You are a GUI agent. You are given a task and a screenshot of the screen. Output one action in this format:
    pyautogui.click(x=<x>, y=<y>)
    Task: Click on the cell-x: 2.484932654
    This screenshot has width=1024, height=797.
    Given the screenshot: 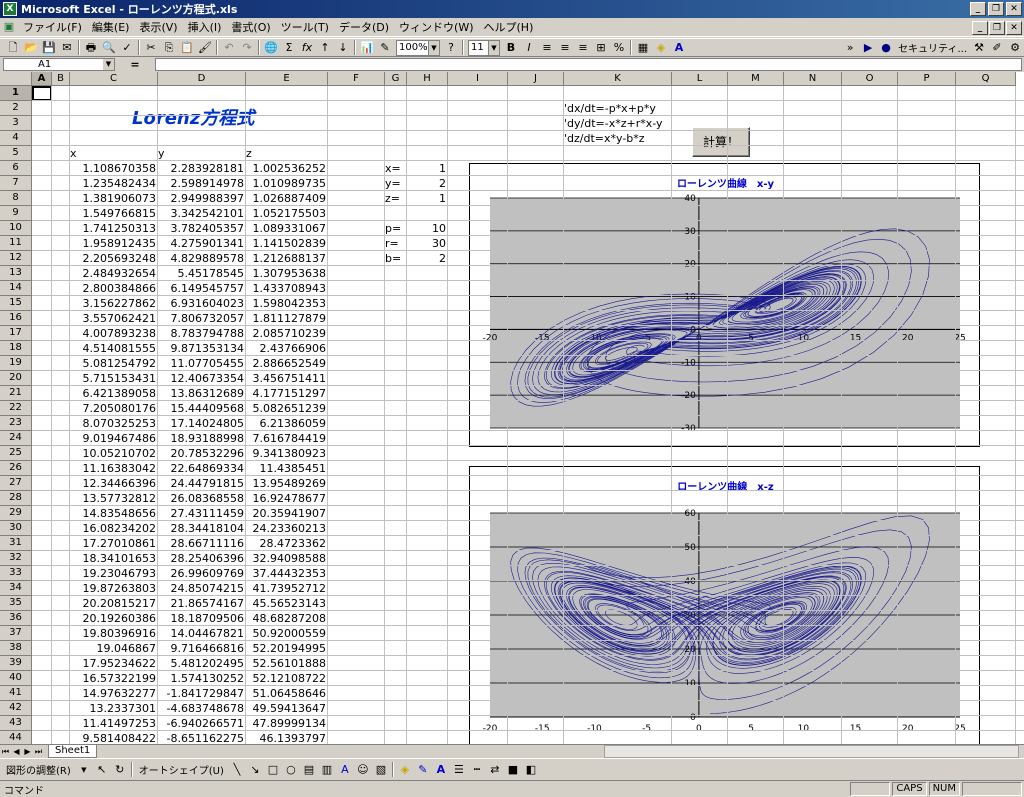 What is the action you would take?
    pyautogui.click(x=114, y=273)
    